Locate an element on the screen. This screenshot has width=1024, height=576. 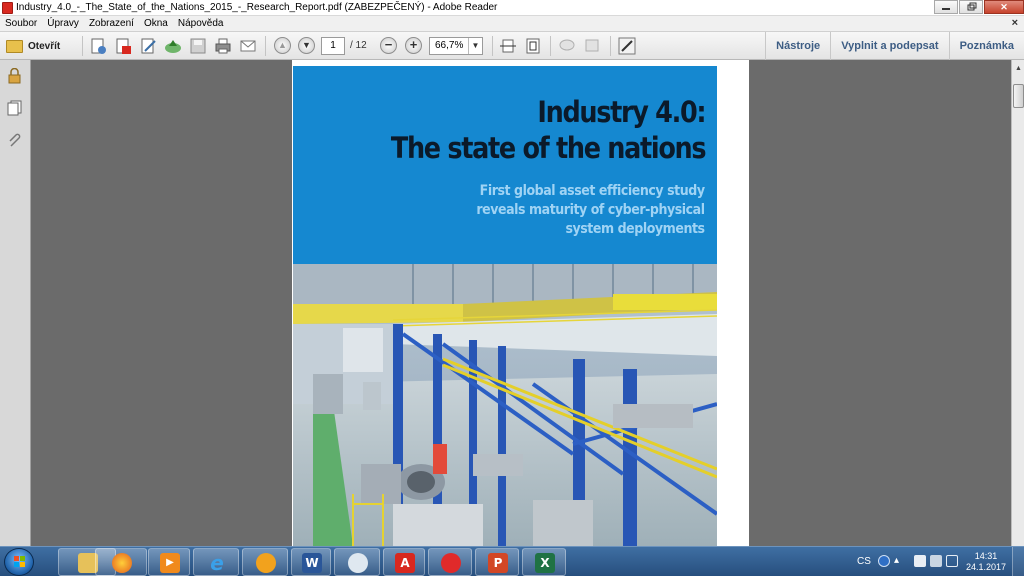
taskbar-word: W is located at coordinates (311, 562).